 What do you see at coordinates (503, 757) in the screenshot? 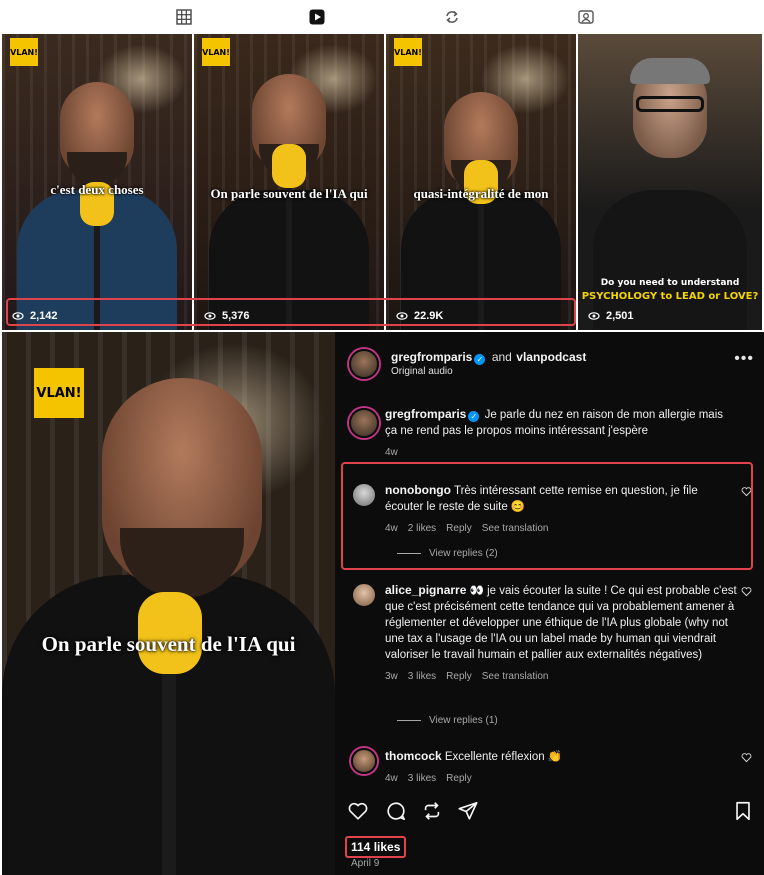
I see `comment-text: Excellente réflexion 👏` at bounding box center [503, 757].